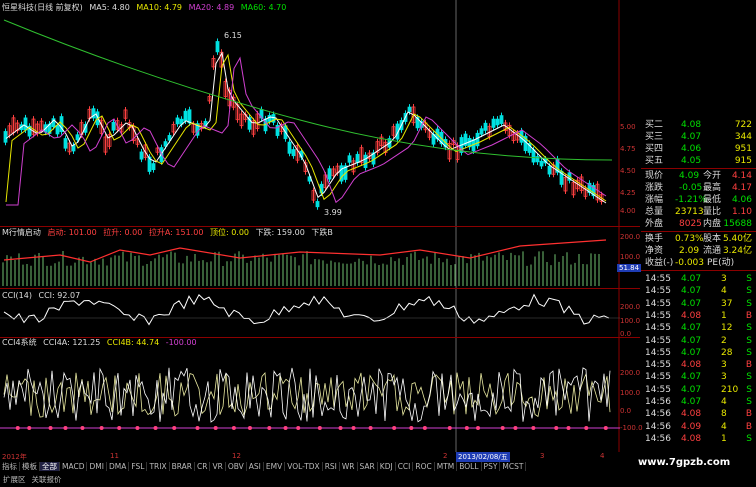  What do you see at coordinates (698, 291) in the screenshot?
I see `tick-row: 14:55 4.07 4 S` at bounding box center [698, 291].